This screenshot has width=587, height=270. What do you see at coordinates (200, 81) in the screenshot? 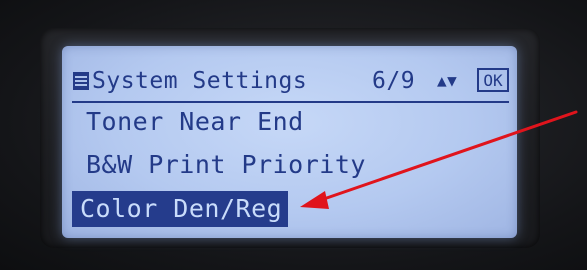
I see `screen-title: System Settings` at bounding box center [200, 81].